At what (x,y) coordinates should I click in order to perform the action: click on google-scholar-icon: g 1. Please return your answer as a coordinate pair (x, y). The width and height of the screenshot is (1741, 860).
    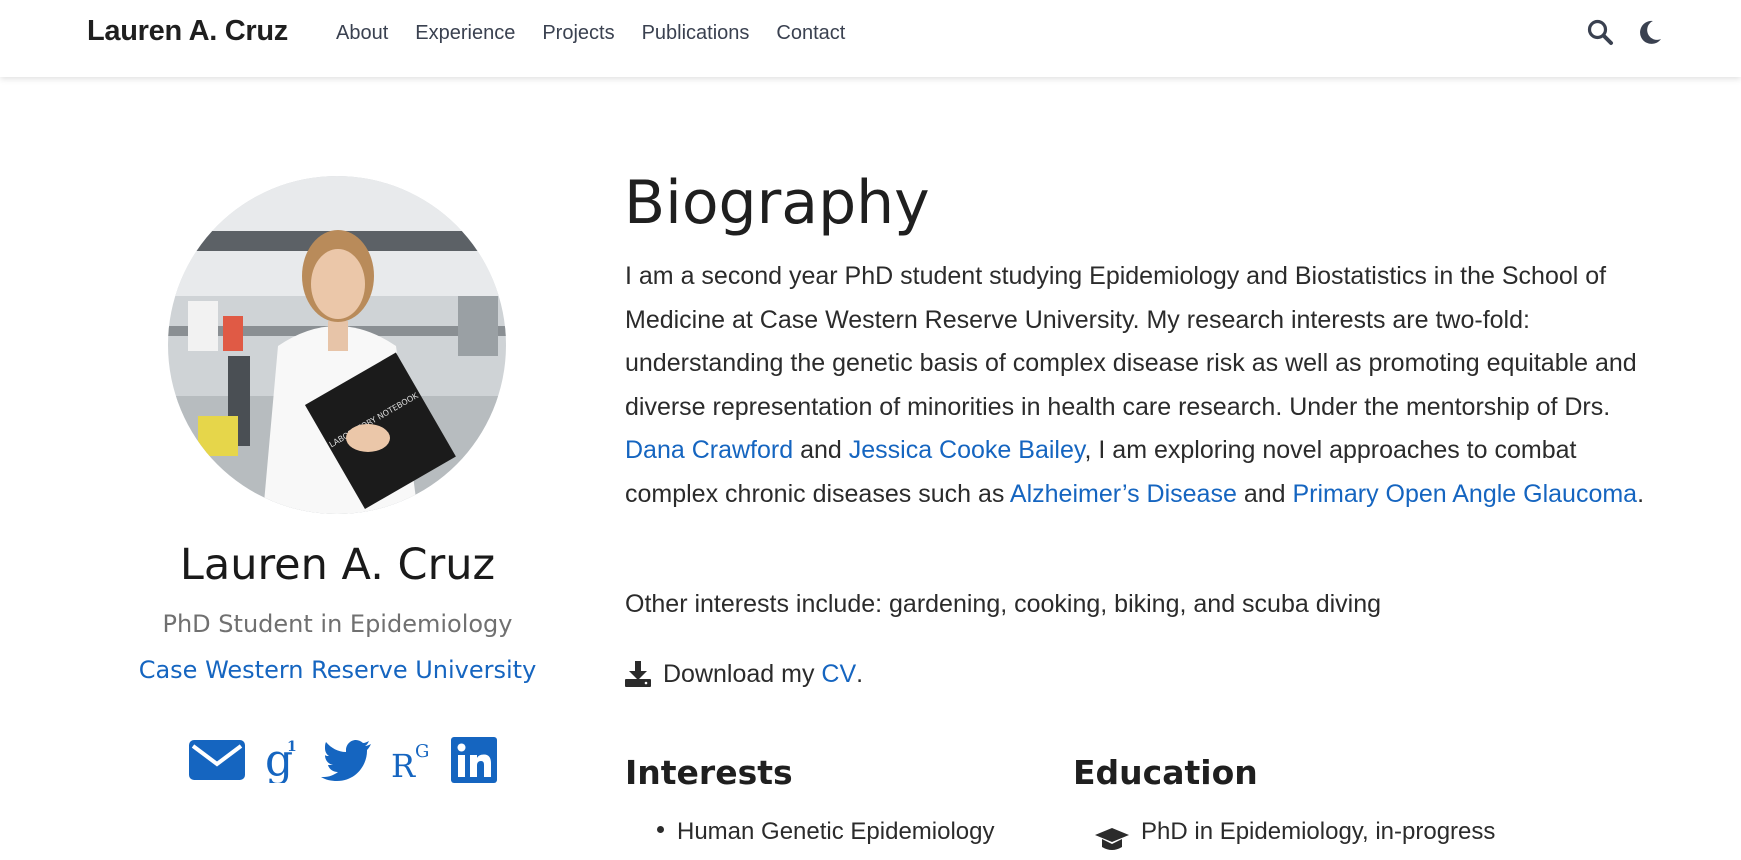
    Looking at the image, I should click on (283, 760).